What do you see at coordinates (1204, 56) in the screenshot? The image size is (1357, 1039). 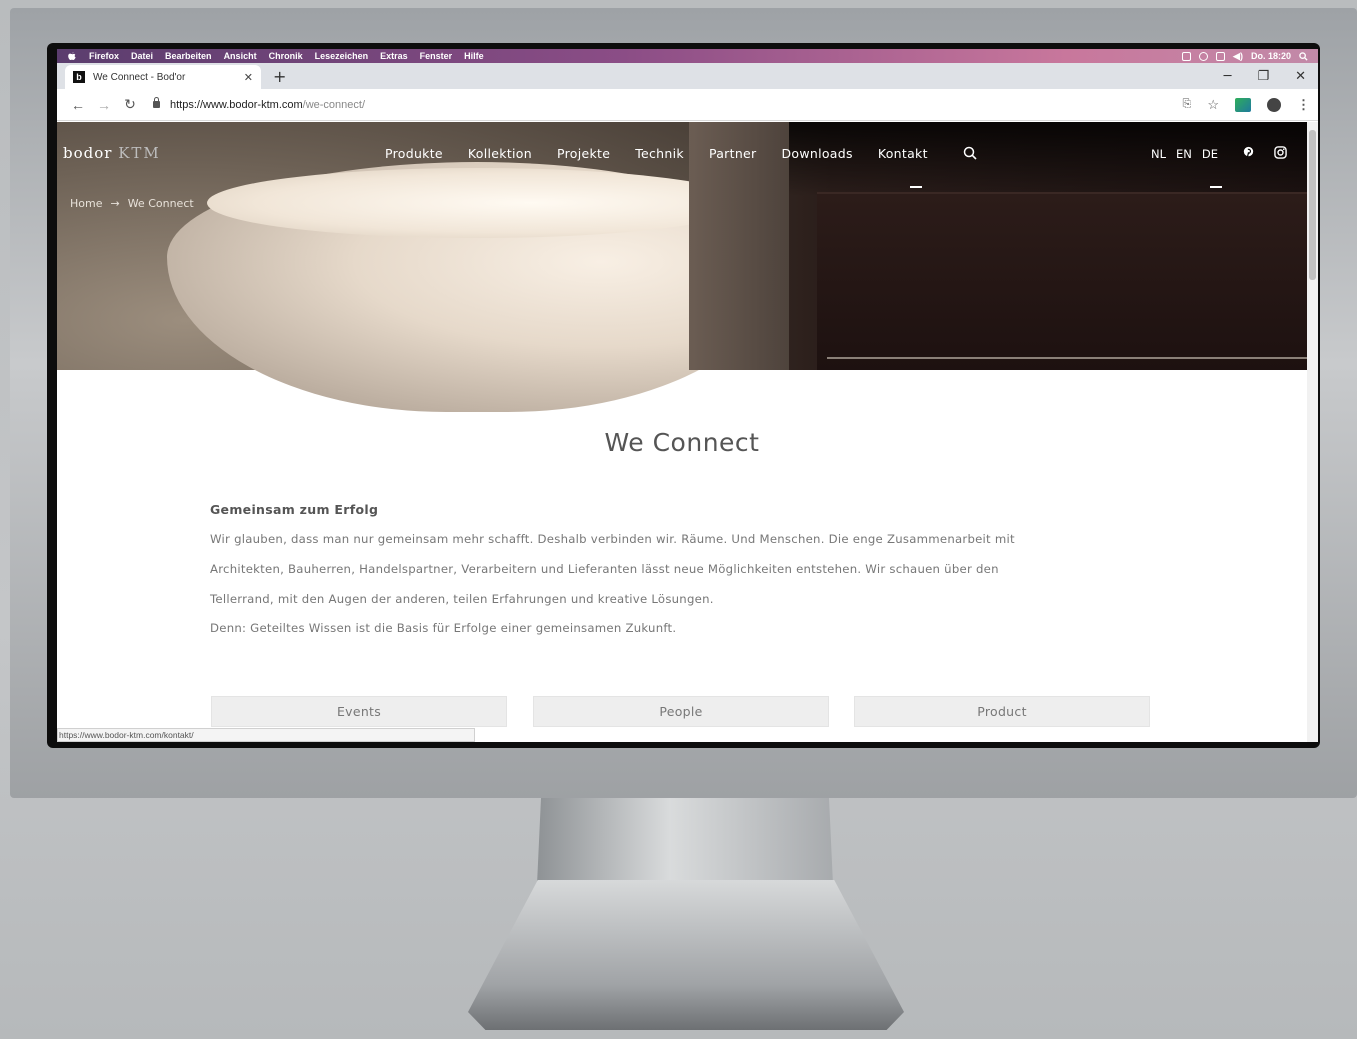 I see `time-machine-icon` at bounding box center [1204, 56].